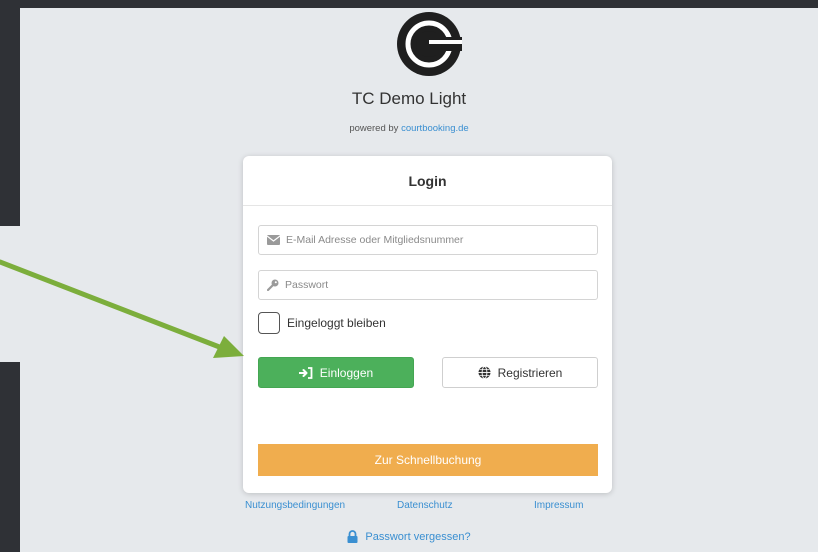 The width and height of the screenshot is (818, 552). Describe the element at coordinates (336, 323) in the screenshot. I see `remember-label: Eingeloggt bleiben` at that location.